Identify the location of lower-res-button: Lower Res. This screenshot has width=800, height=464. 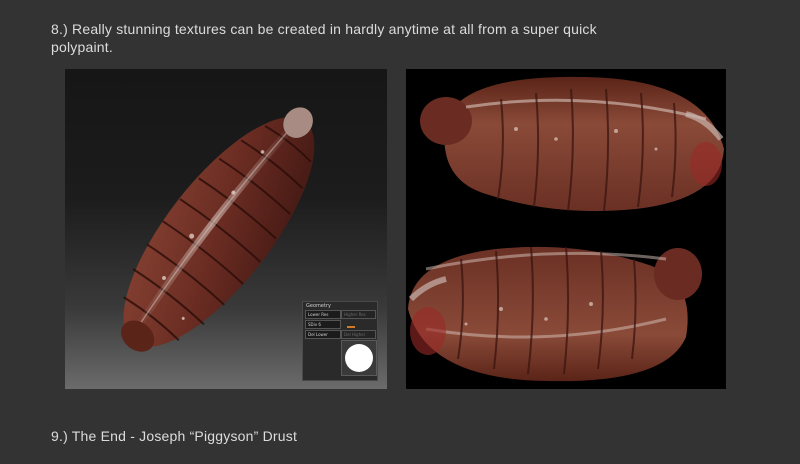
(323, 314).